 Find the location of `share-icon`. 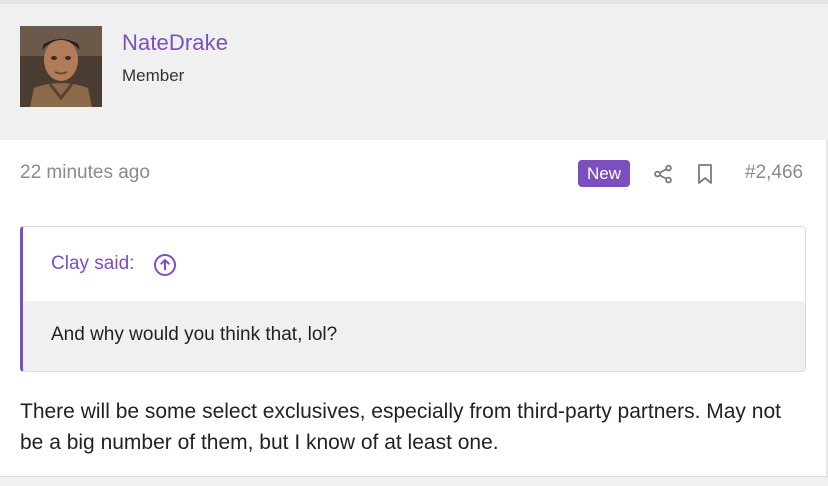

share-icon is located at coordinates (663, 174).